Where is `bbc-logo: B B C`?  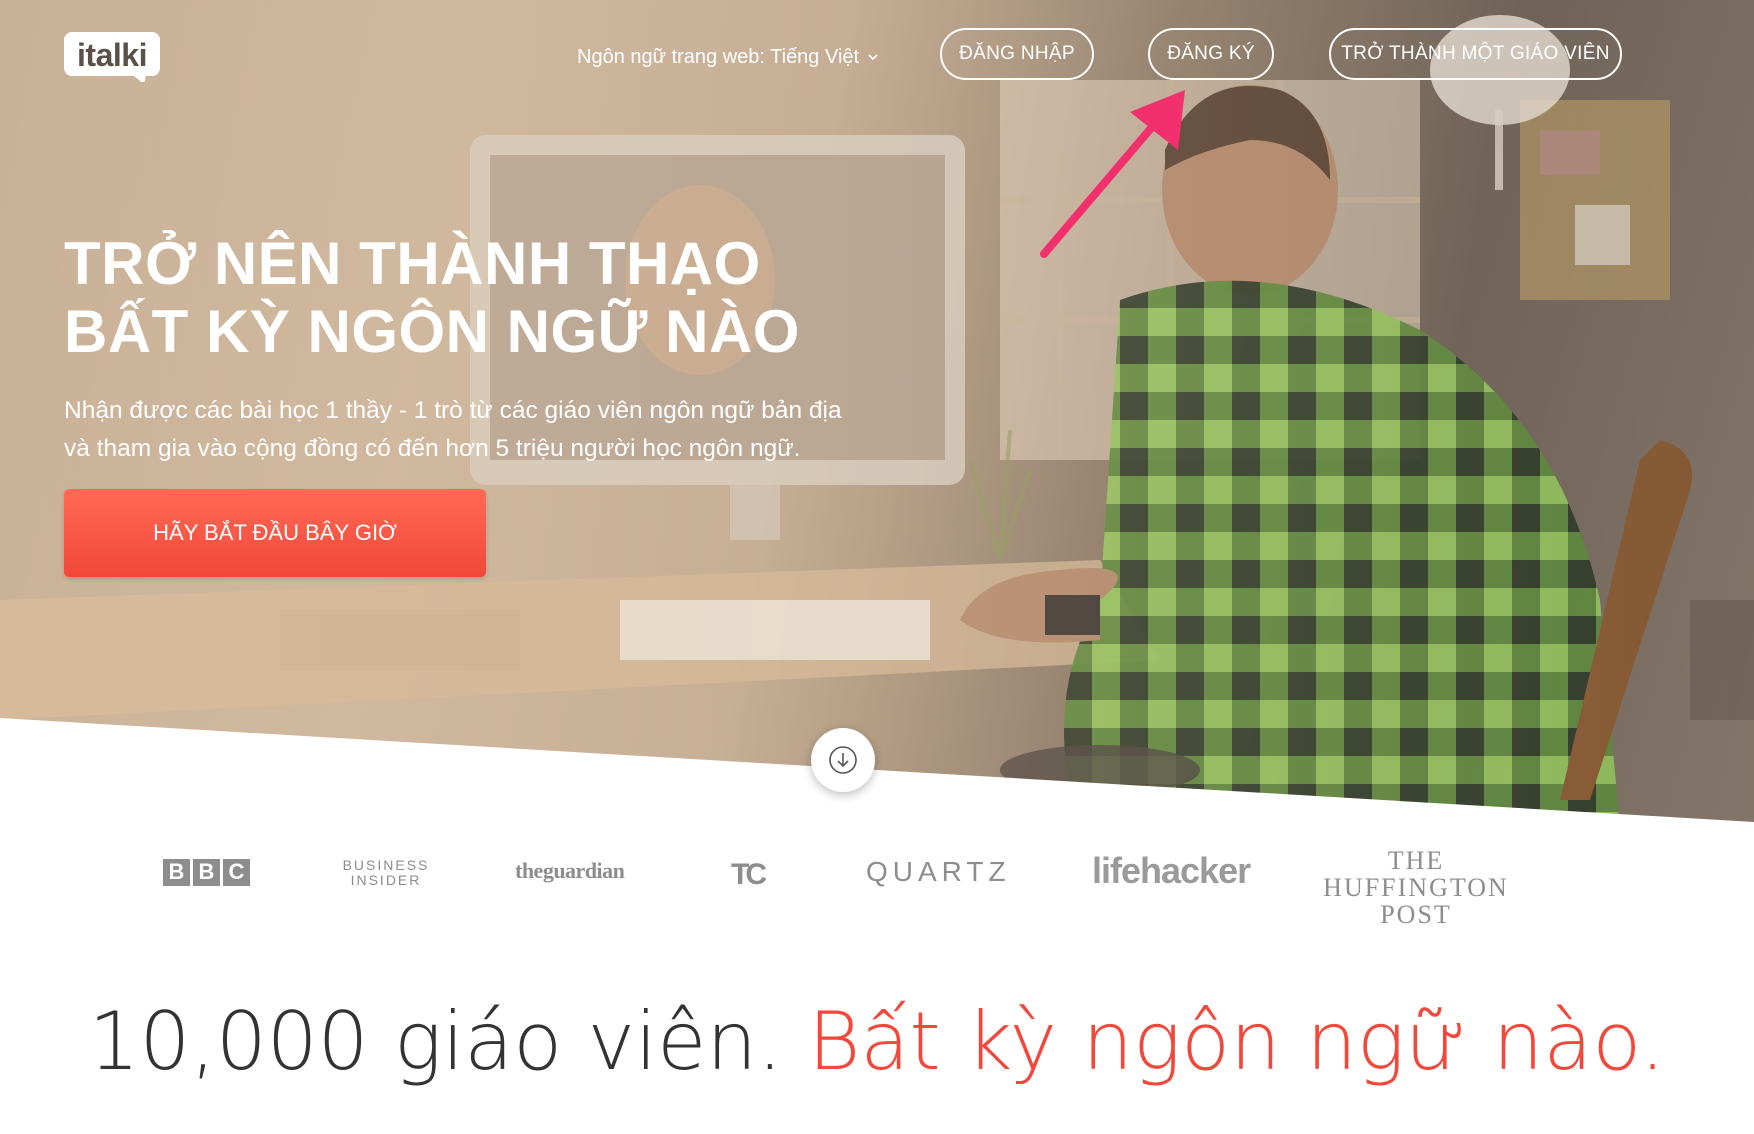 bbc-logo: B B C is located at coordinates (206, 872).